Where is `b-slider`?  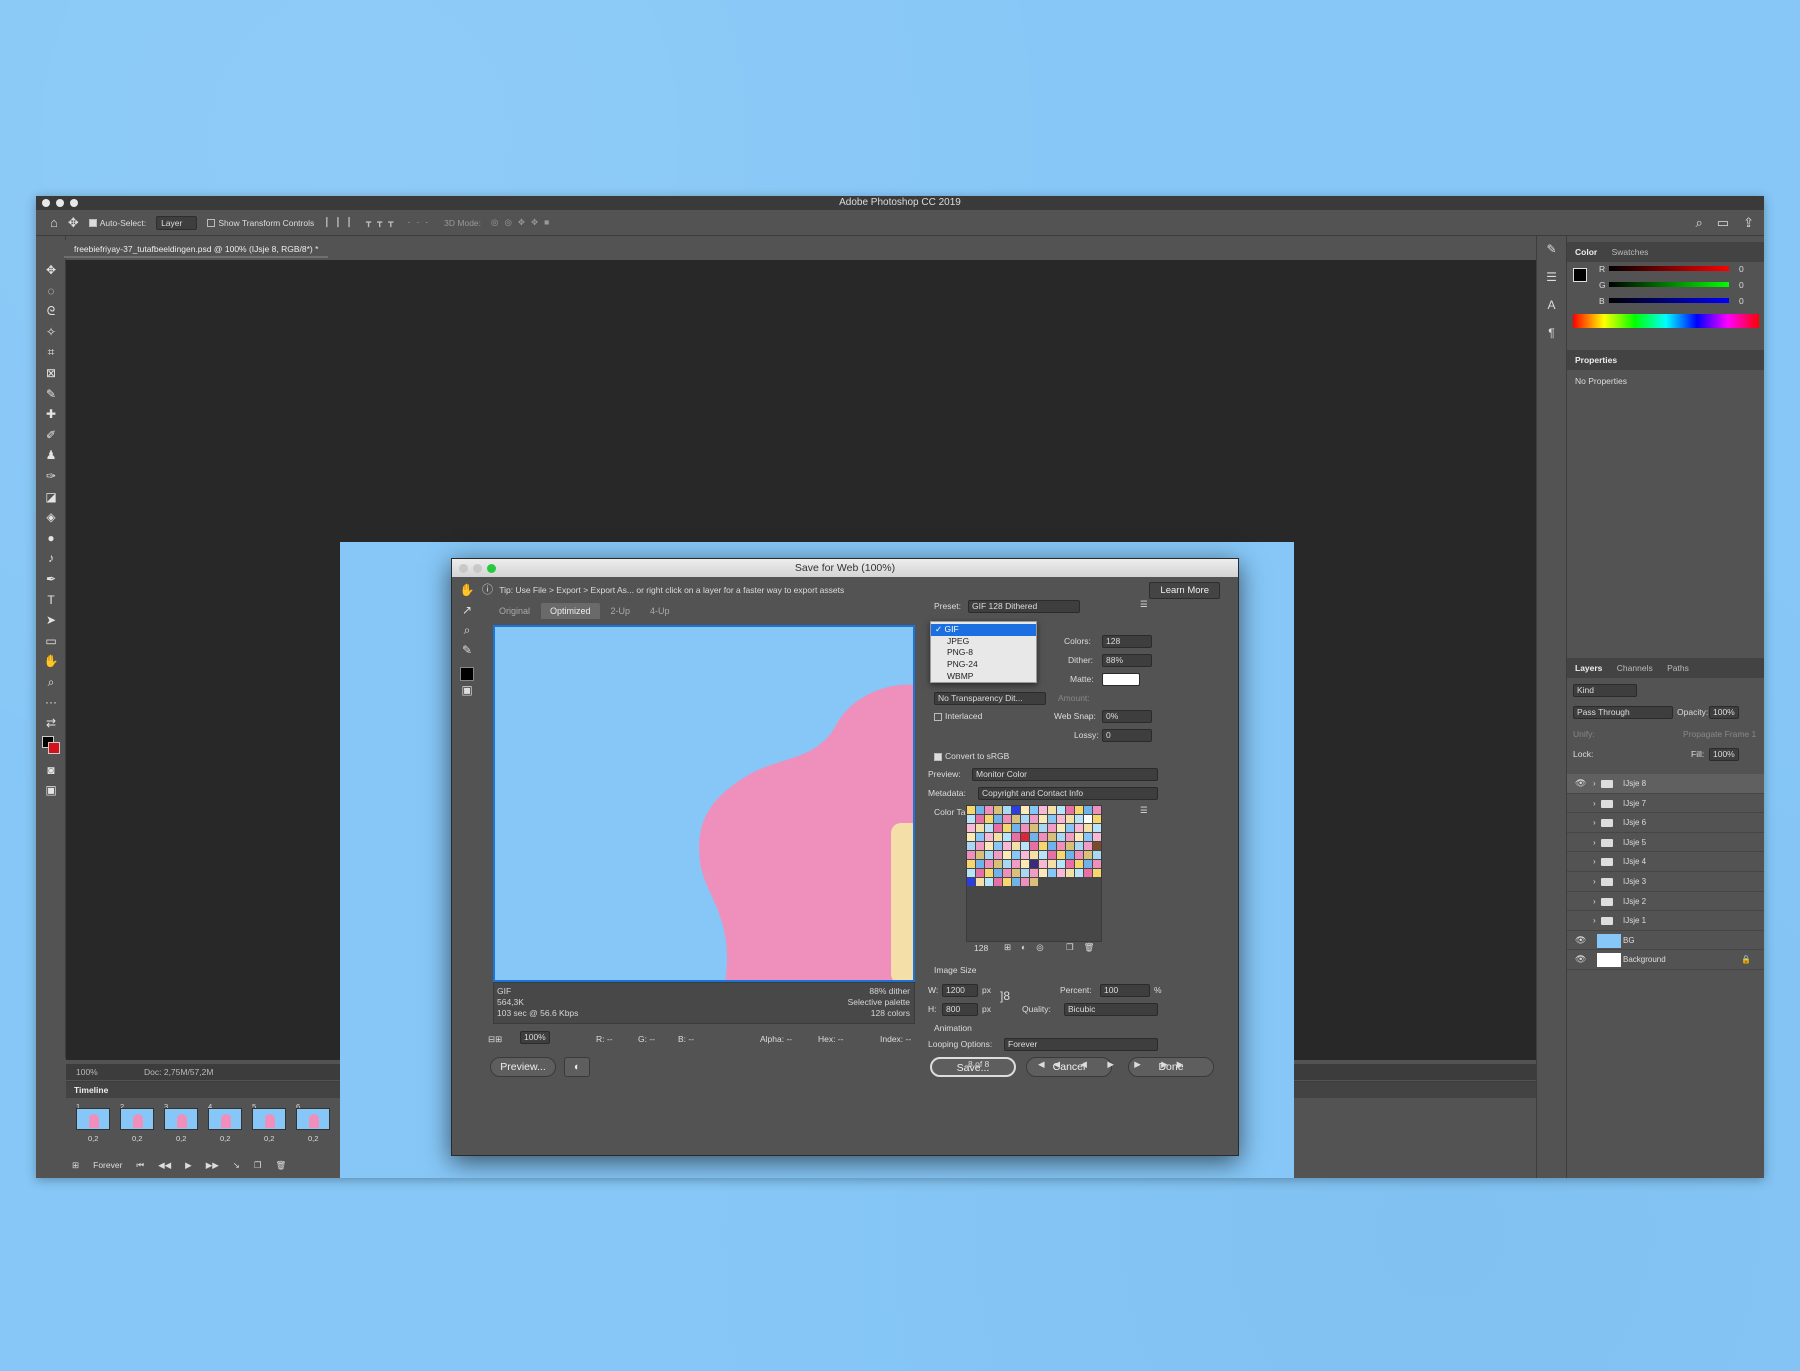 b-slider is located at coordinates (1669, 300).